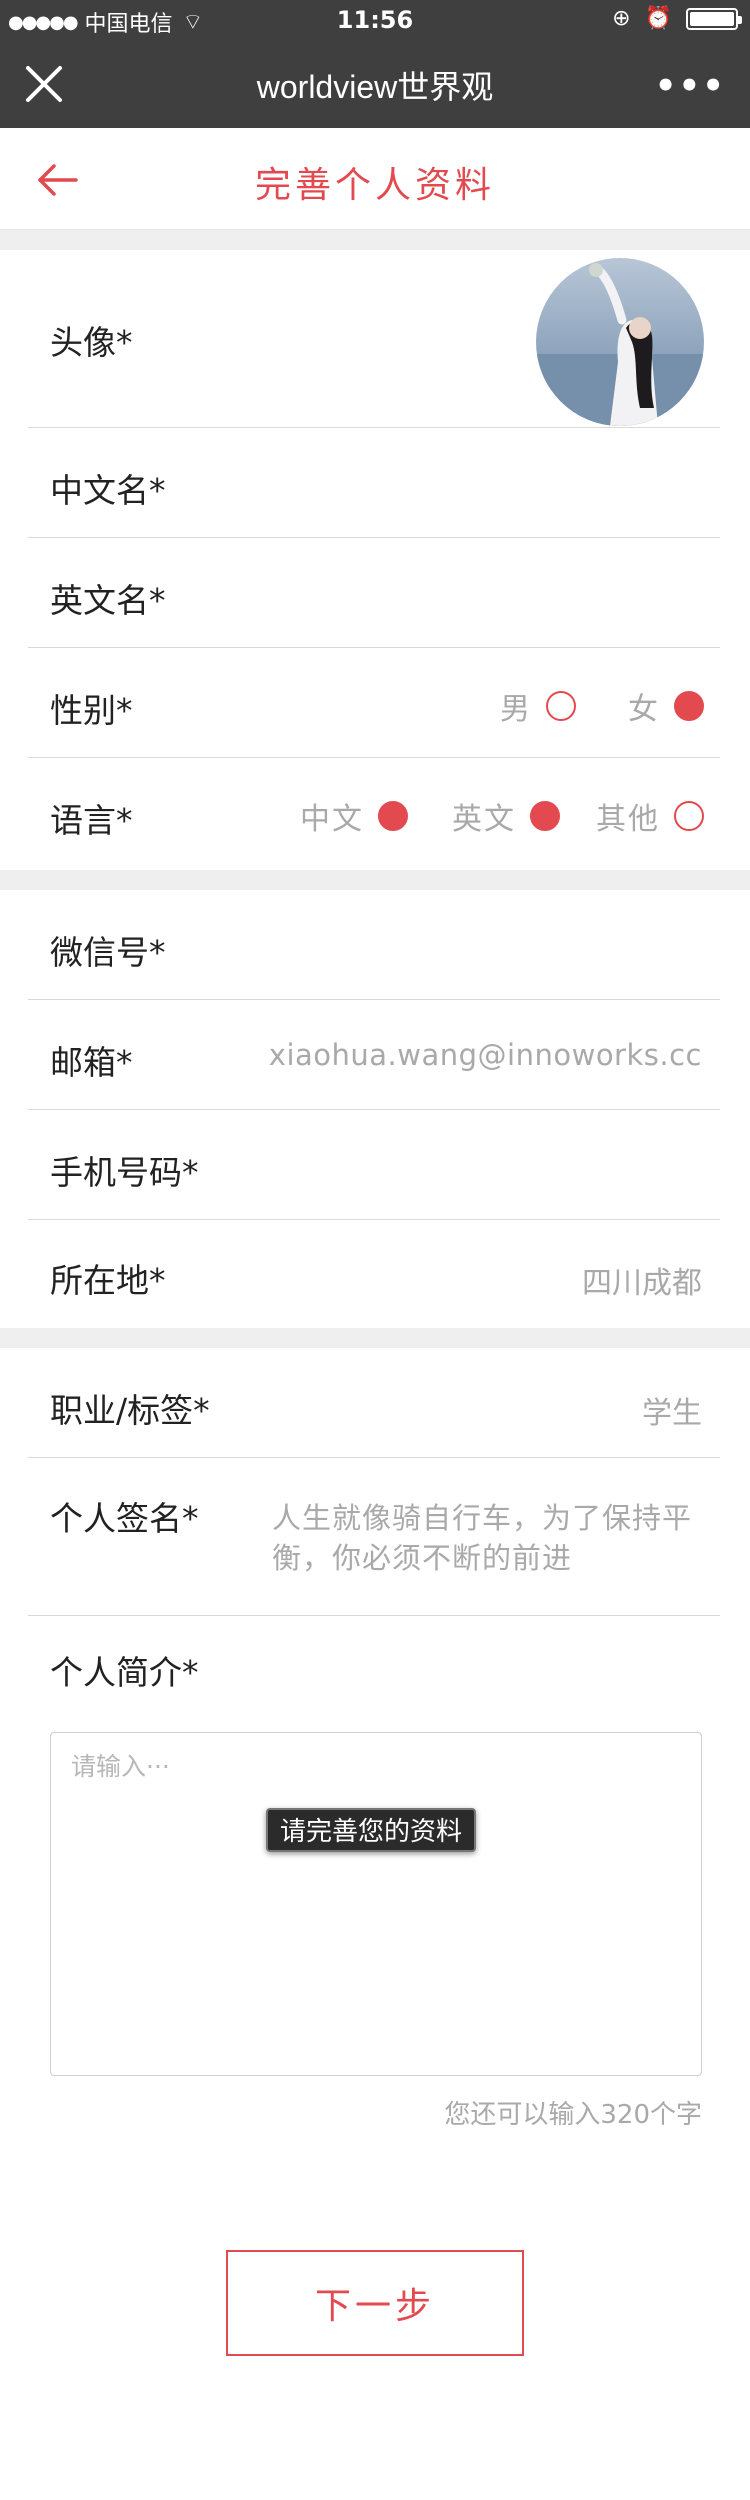 This screenshot has width=750, height=2500. Describe the element at coordinates (672, 1410) in the screenshot. I see `occupation-value: 学生` at that location.